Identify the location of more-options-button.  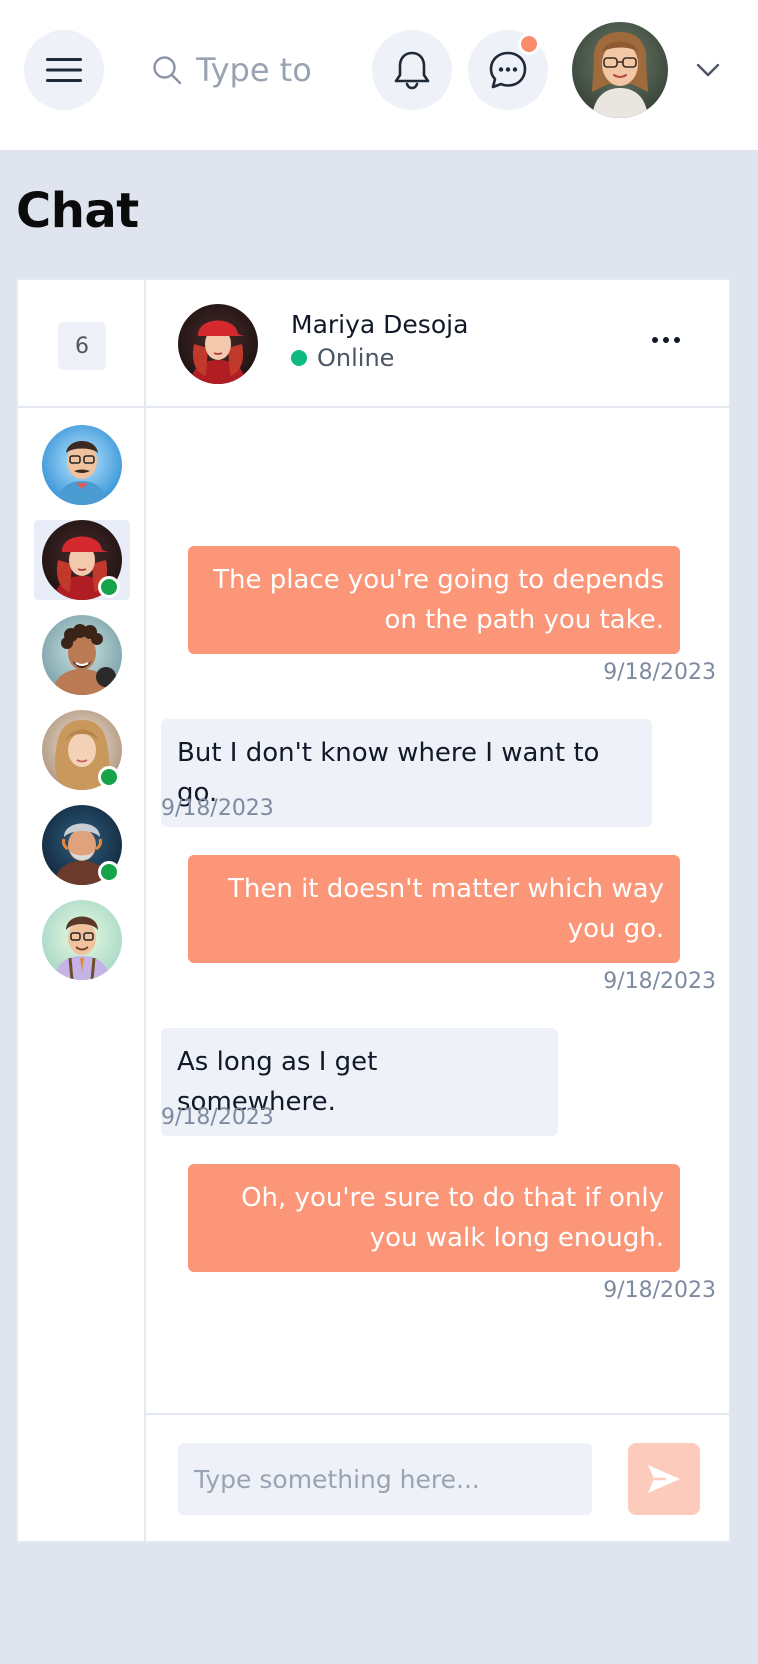
(666, 340).